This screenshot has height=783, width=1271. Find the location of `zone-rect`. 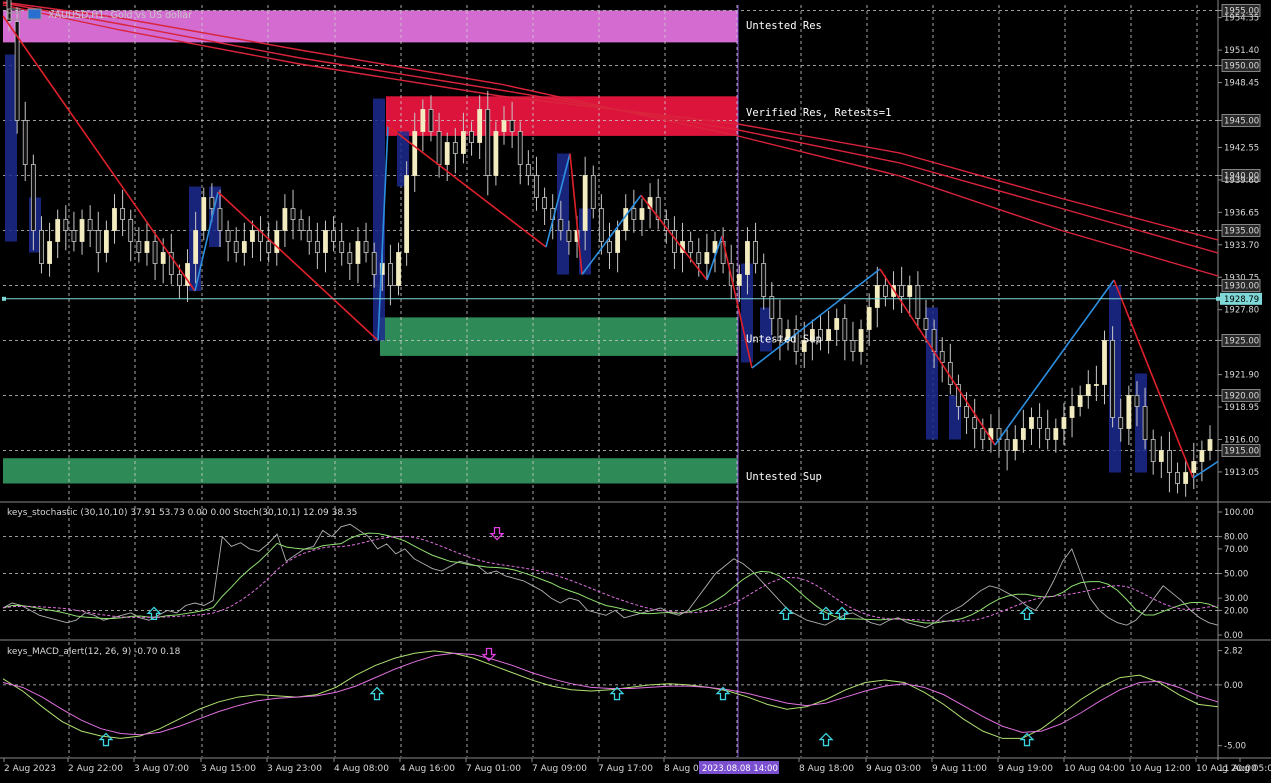

zone-rect is located at coordinates (370, 471).